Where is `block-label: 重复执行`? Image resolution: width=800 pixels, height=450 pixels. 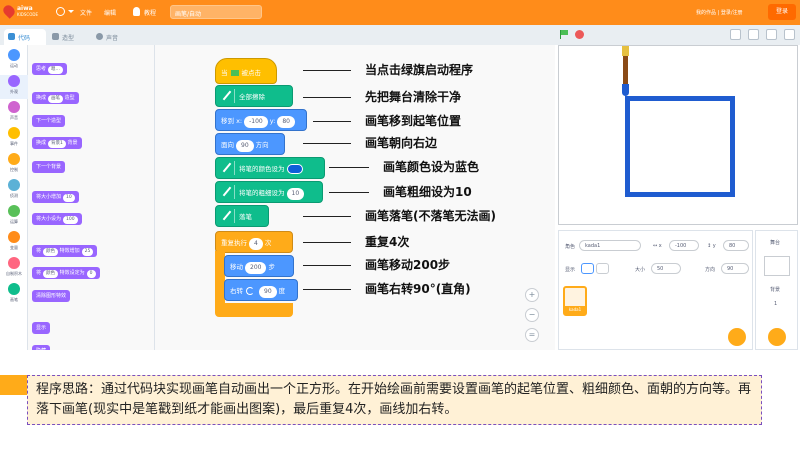
block-label: 重复执行 is located at coordinates (234, 243).